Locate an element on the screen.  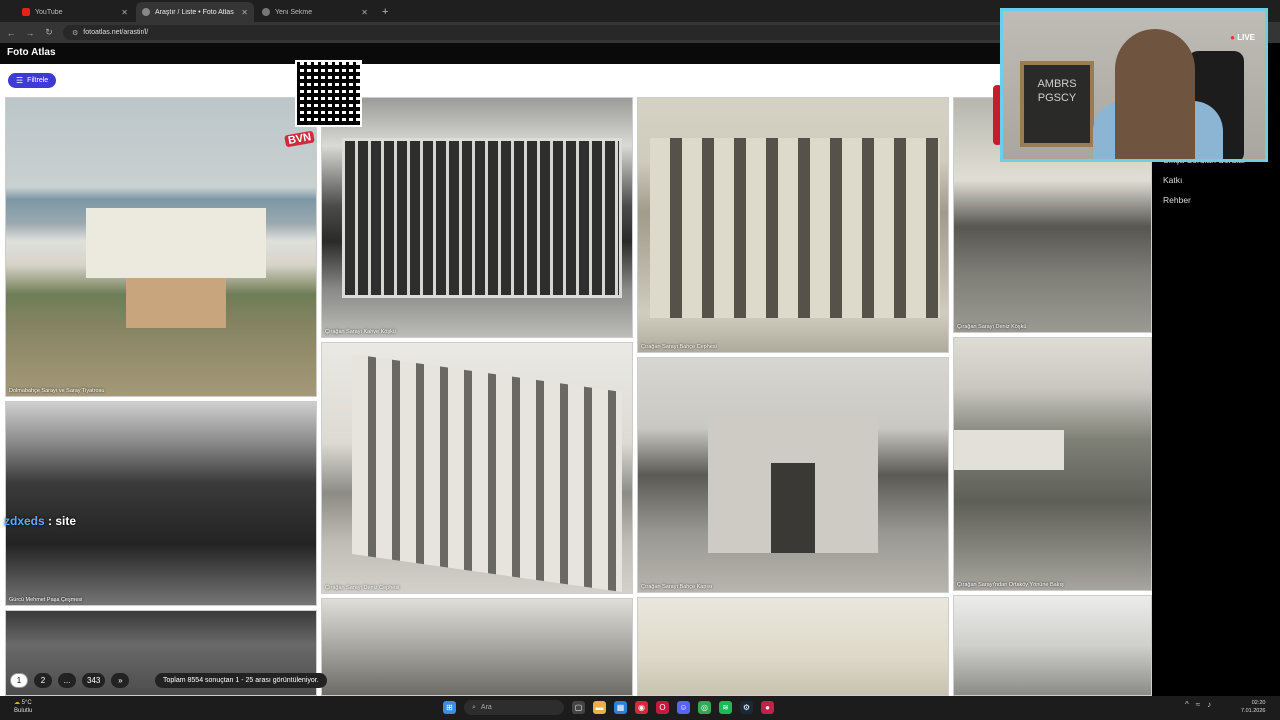
new-tab-button: + is located at coordinates (385, 14).